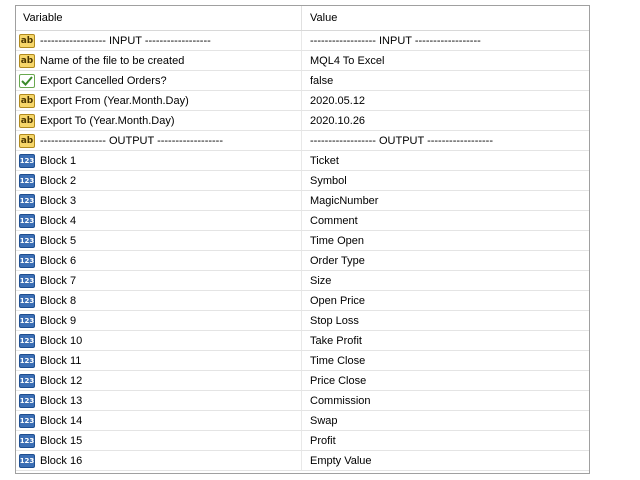 This screenshot has height=480, width=640. Describe the element at coordinates (445, 80) in the screenshot. I see `value-cell: false` at that location.